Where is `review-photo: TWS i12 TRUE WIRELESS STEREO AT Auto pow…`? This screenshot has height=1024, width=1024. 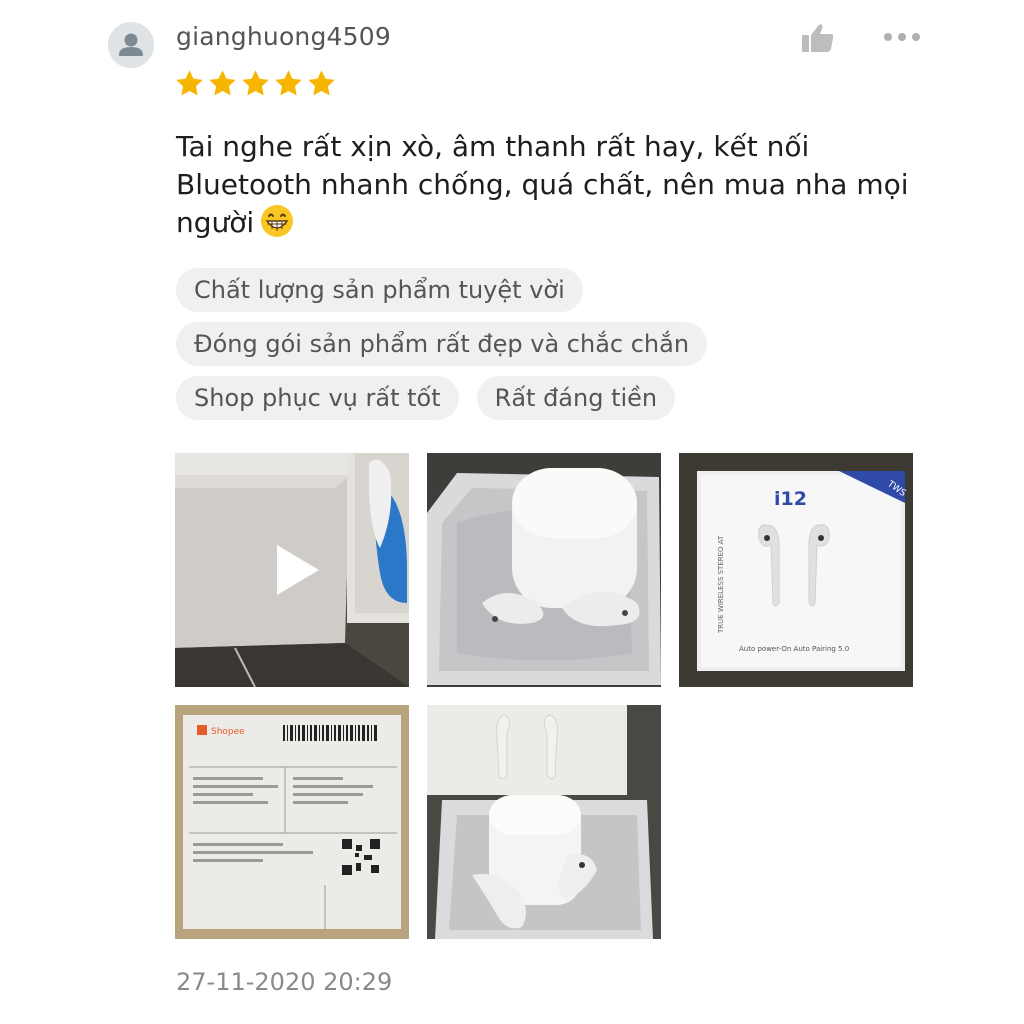
review-photo: TWS i12 TRUE WIRELESS STEREO AT Auto pow… is located at coordinates (796, 570).